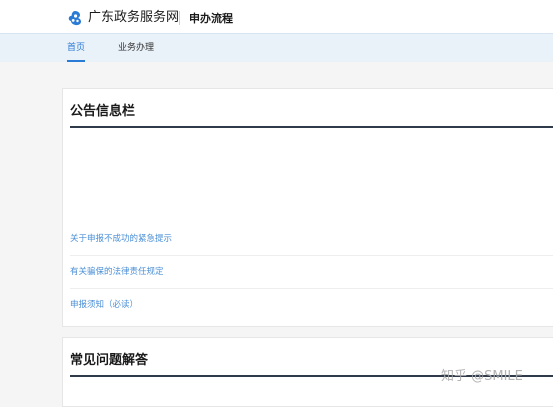 This screenshot has height=407, width=553. I want to click on list-item: 申报须知（必读）, so click(311, 305).